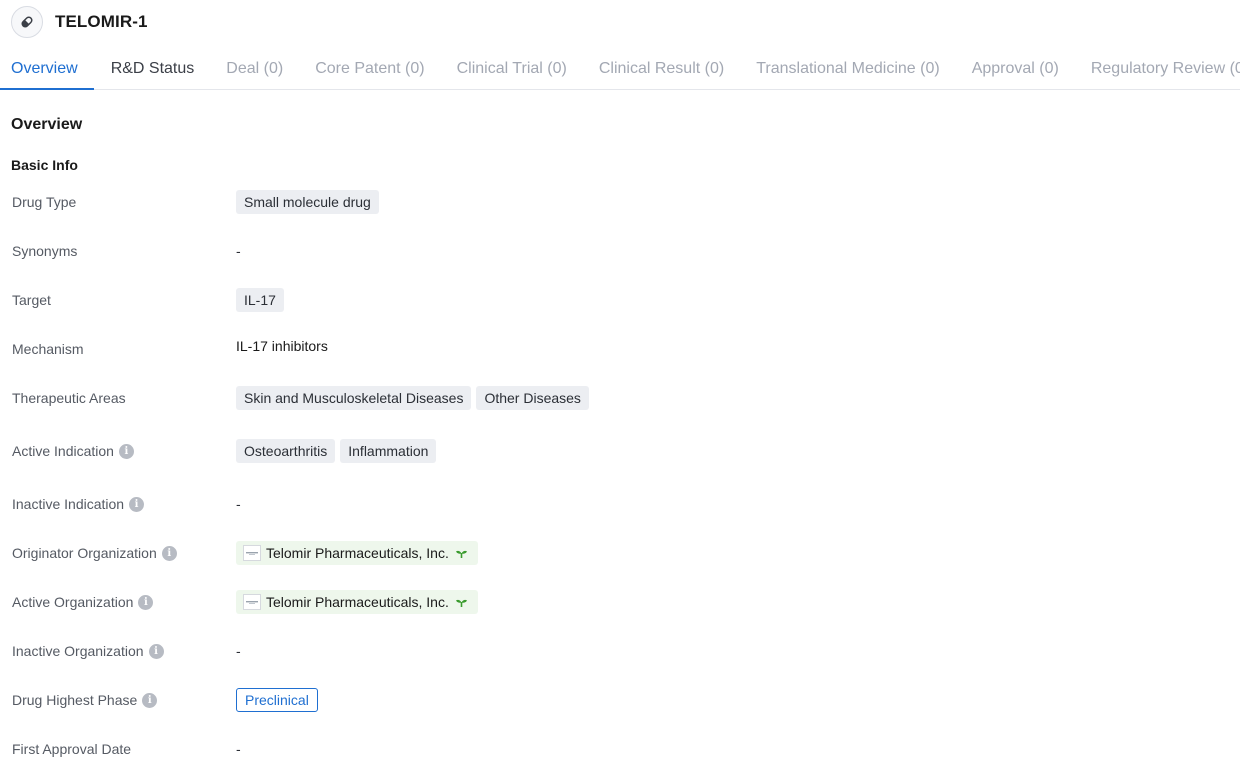 The height and width of the screenshot is (763, 1240). Describe the element at coordinates (44, 69) in the screenshot. I see `tab-overview: Overview` at that location.